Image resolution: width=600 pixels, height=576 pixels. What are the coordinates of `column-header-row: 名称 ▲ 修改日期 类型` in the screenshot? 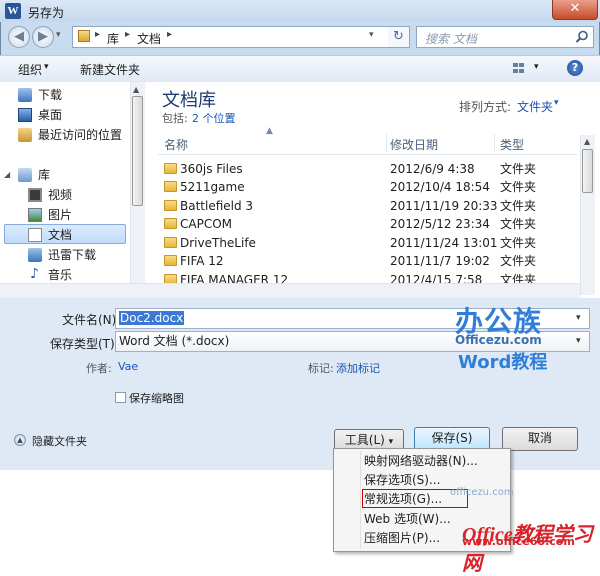 It's located at (368, 140).